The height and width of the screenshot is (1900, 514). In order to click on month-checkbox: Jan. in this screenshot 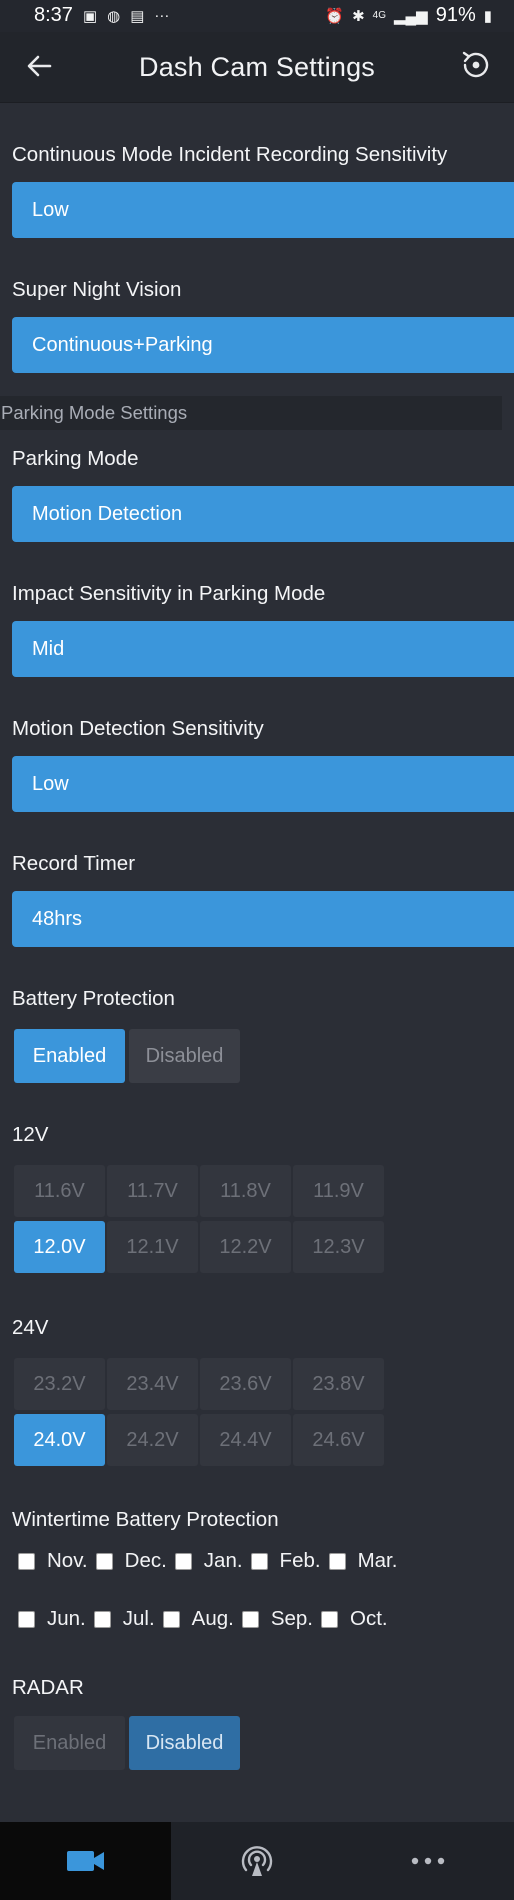, I will do `click(208, 1561)`.